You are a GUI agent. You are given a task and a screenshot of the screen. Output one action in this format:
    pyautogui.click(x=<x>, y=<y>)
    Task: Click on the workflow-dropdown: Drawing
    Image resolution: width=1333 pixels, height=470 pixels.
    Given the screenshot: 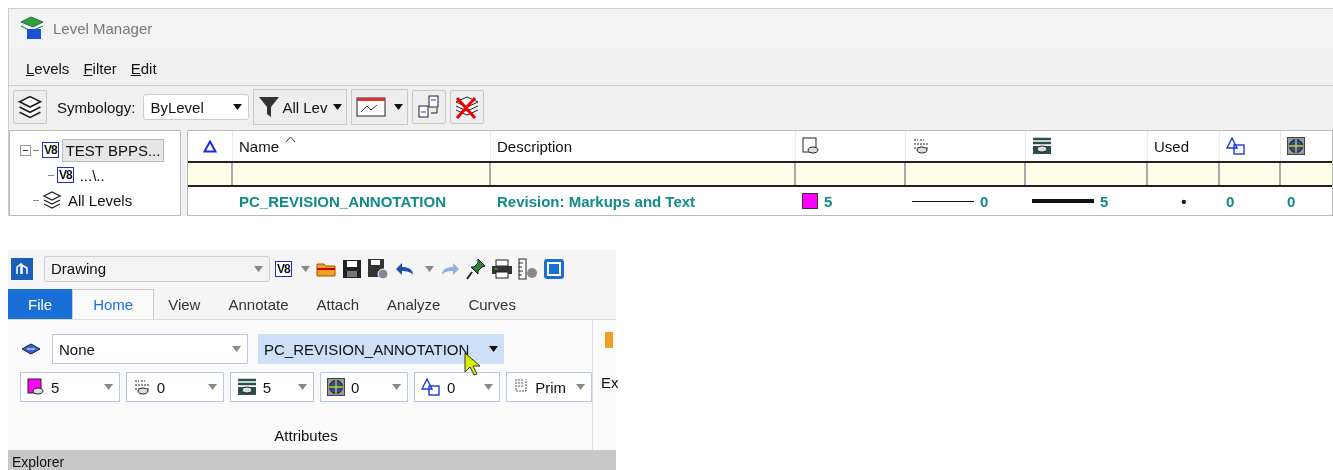 What is the action you would take?
    pyautogui.click(x=157, y=268)
    